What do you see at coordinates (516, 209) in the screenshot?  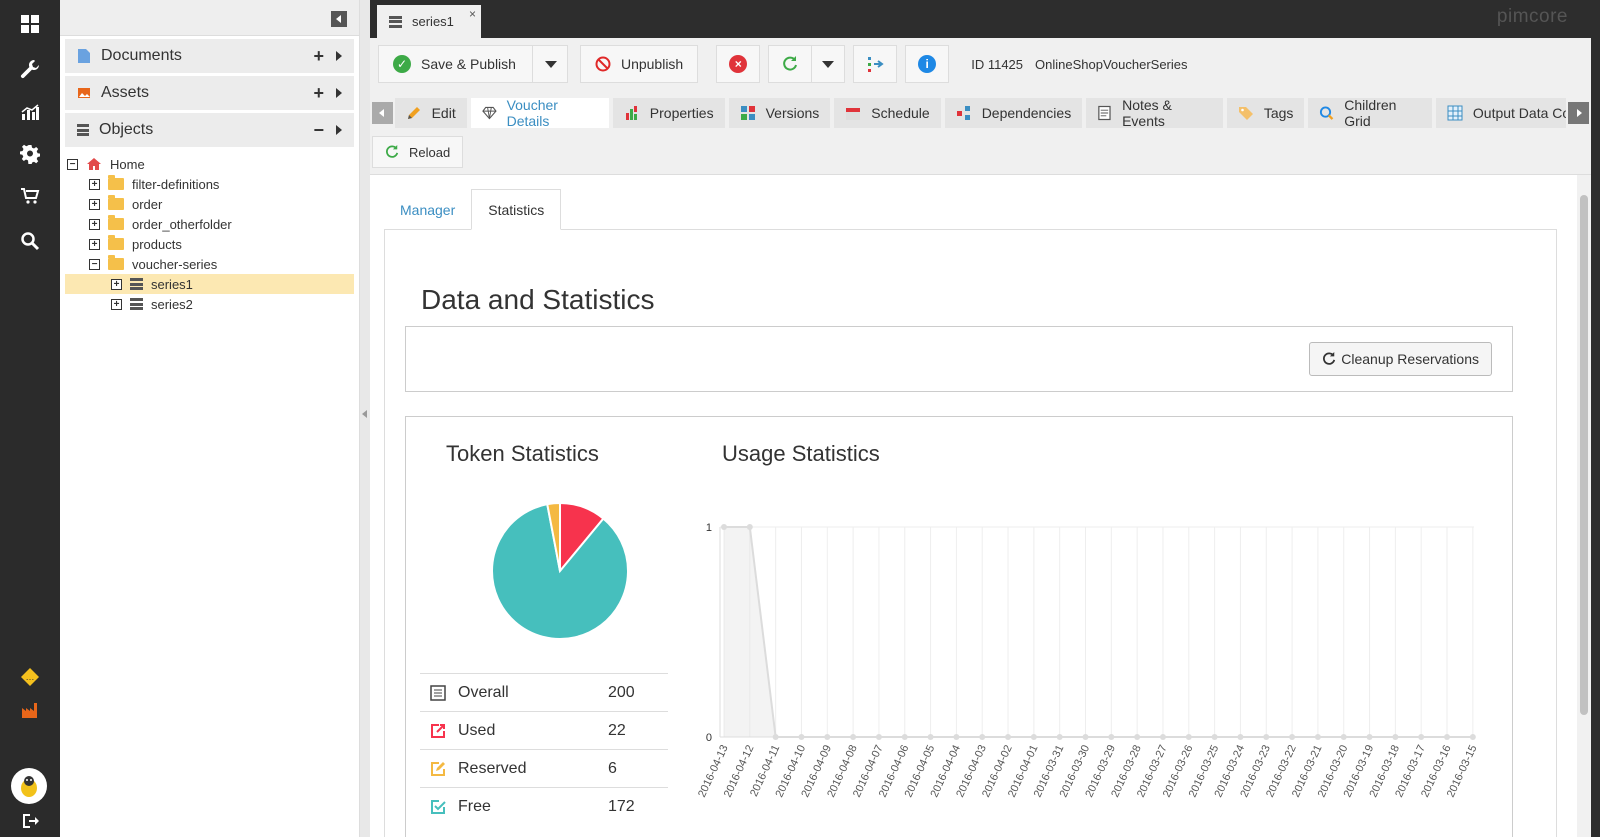 I see `tab-statistics: Statistics` at bounding box center [516, 209].